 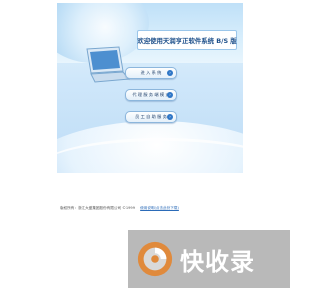 I want to click on copyright-text: 版权所有：浙江大盛集团股份有限公司 ©1999, so click(x=97, y=208).